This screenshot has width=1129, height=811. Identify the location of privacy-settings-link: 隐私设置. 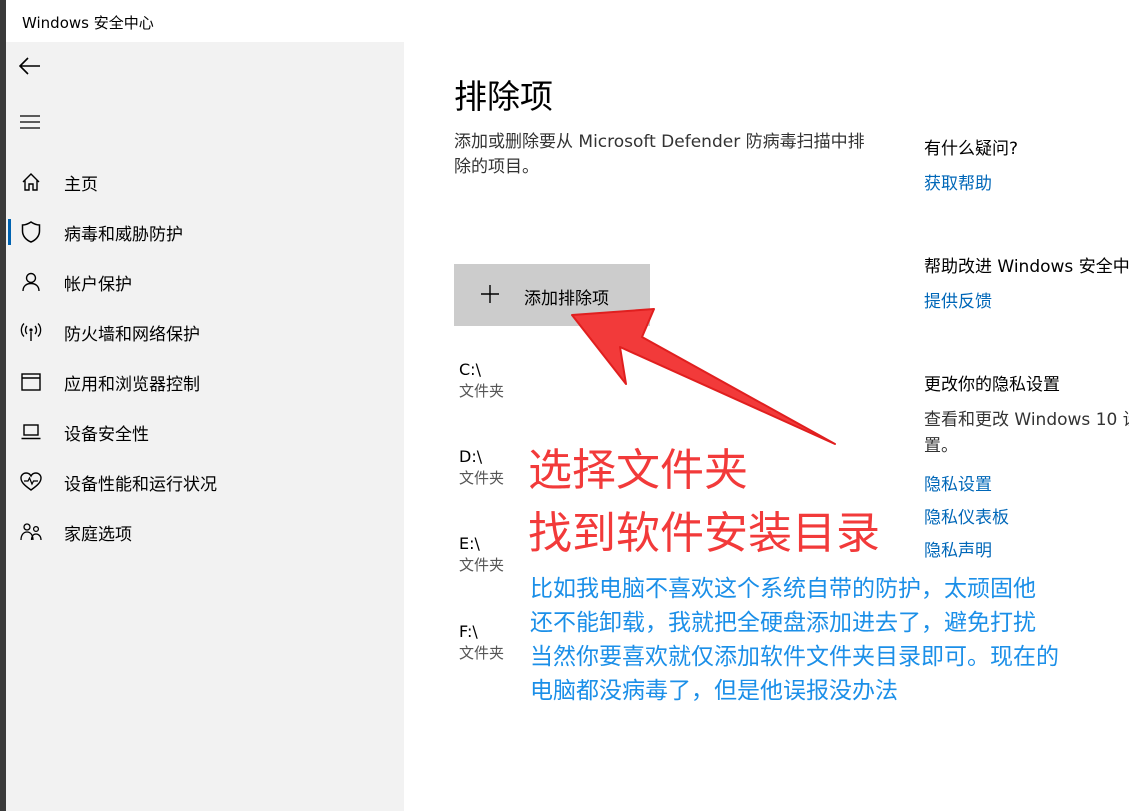
(958, 482).